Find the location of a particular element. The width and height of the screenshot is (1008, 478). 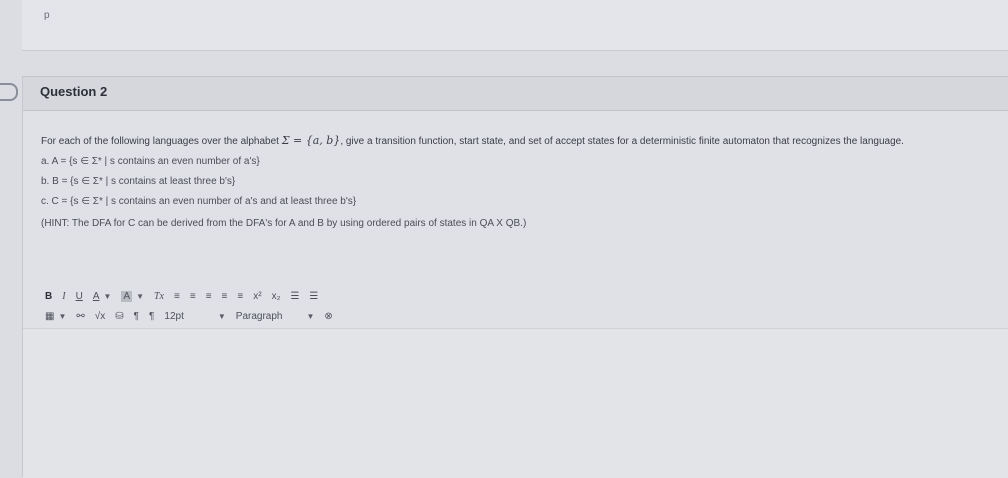

ltr-paragraph-button: ¶ is located at coordinates (136, 316).